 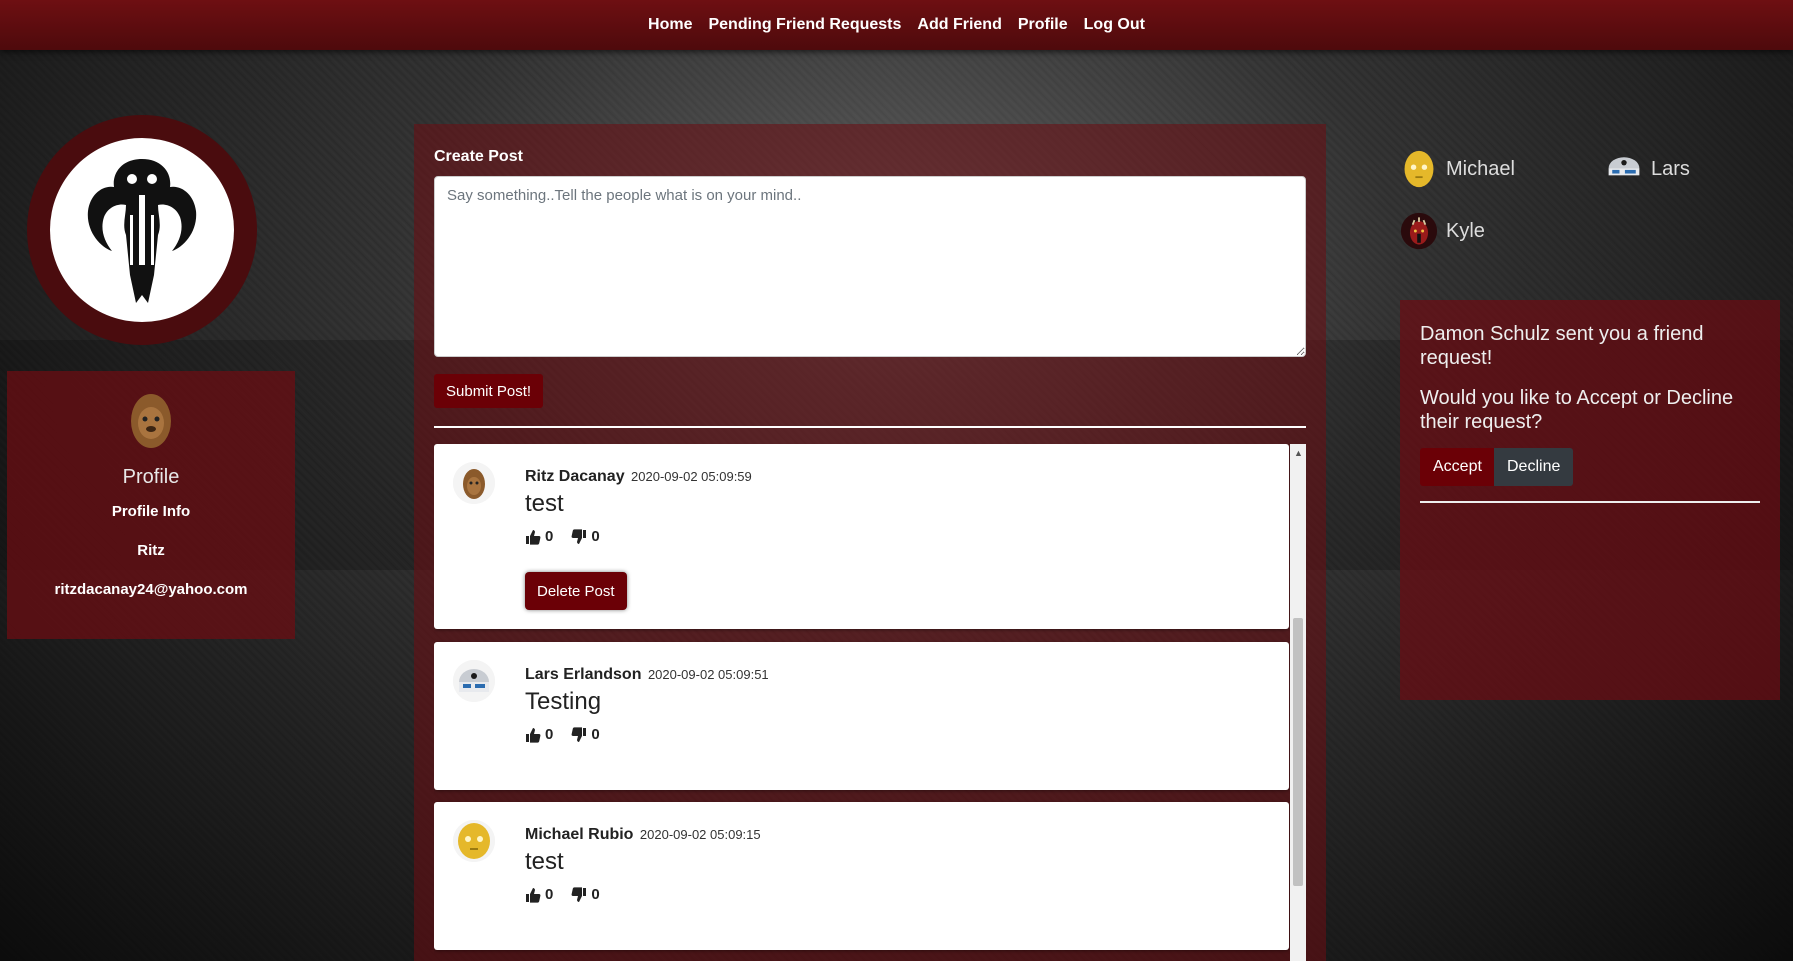 What do you see at coordinates (1534, 467) in the screenshot?
I see `decline-button: Decline` at bounding box center [1534, 467].